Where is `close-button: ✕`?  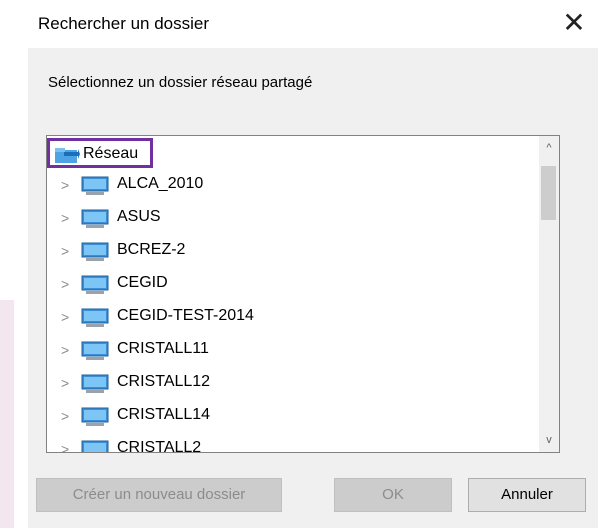 close-button: ✕ is located at coordinates (574, 23).